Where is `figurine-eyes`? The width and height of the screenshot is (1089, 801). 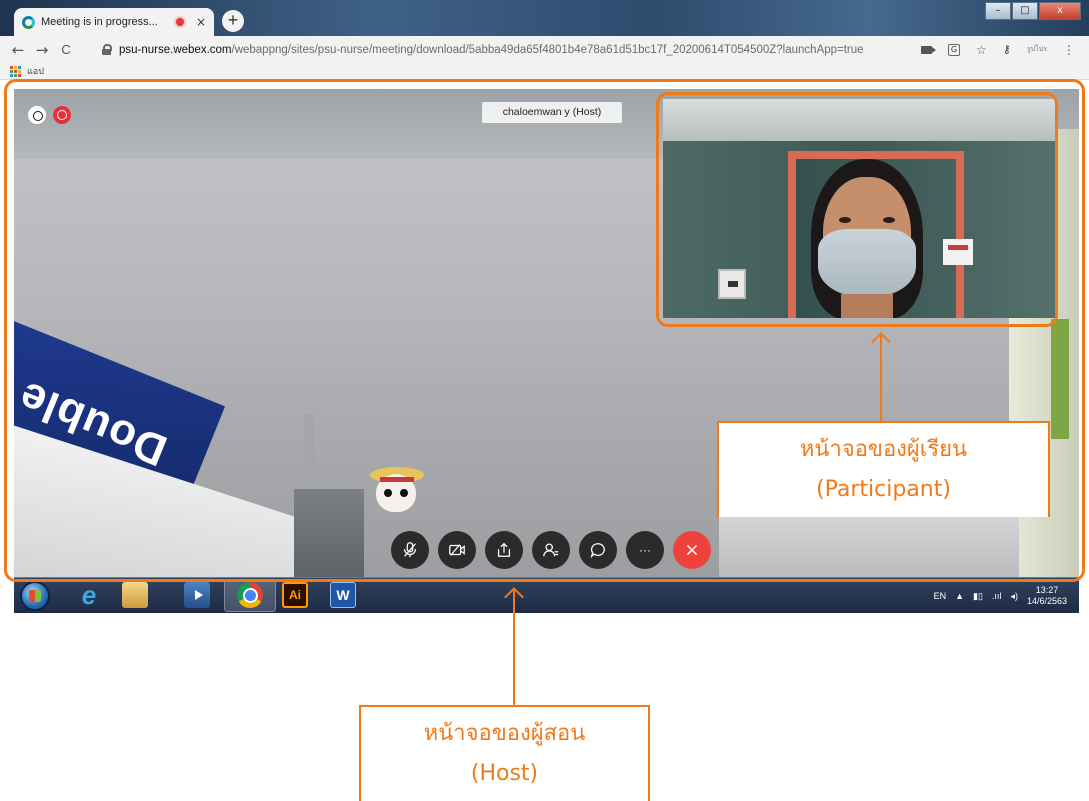
figurine-eyes is located at coordinates (396, 493).